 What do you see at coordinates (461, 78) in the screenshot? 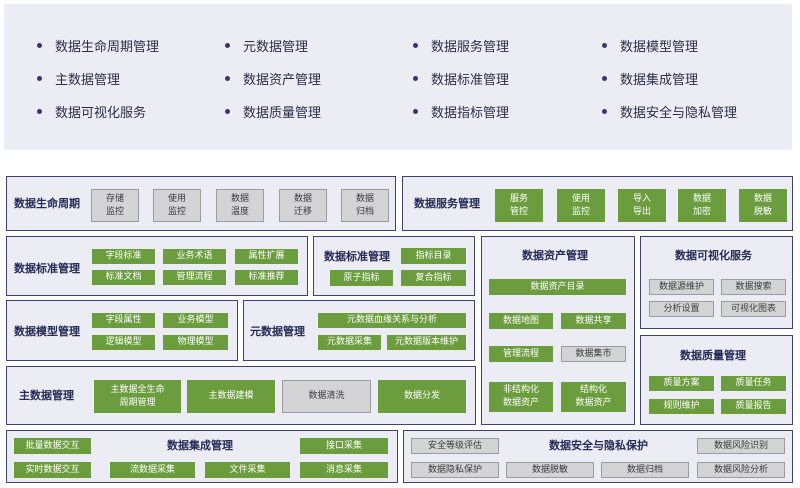
I see `legend-item: 数据标准管理` at bounding box center [461, 78].